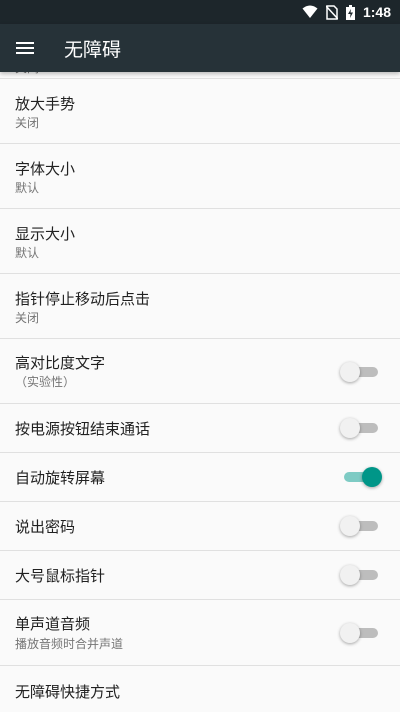 The width and height of the screenshot is (400, 712). I want to click on battery-charging-icon, so click(350, 12).